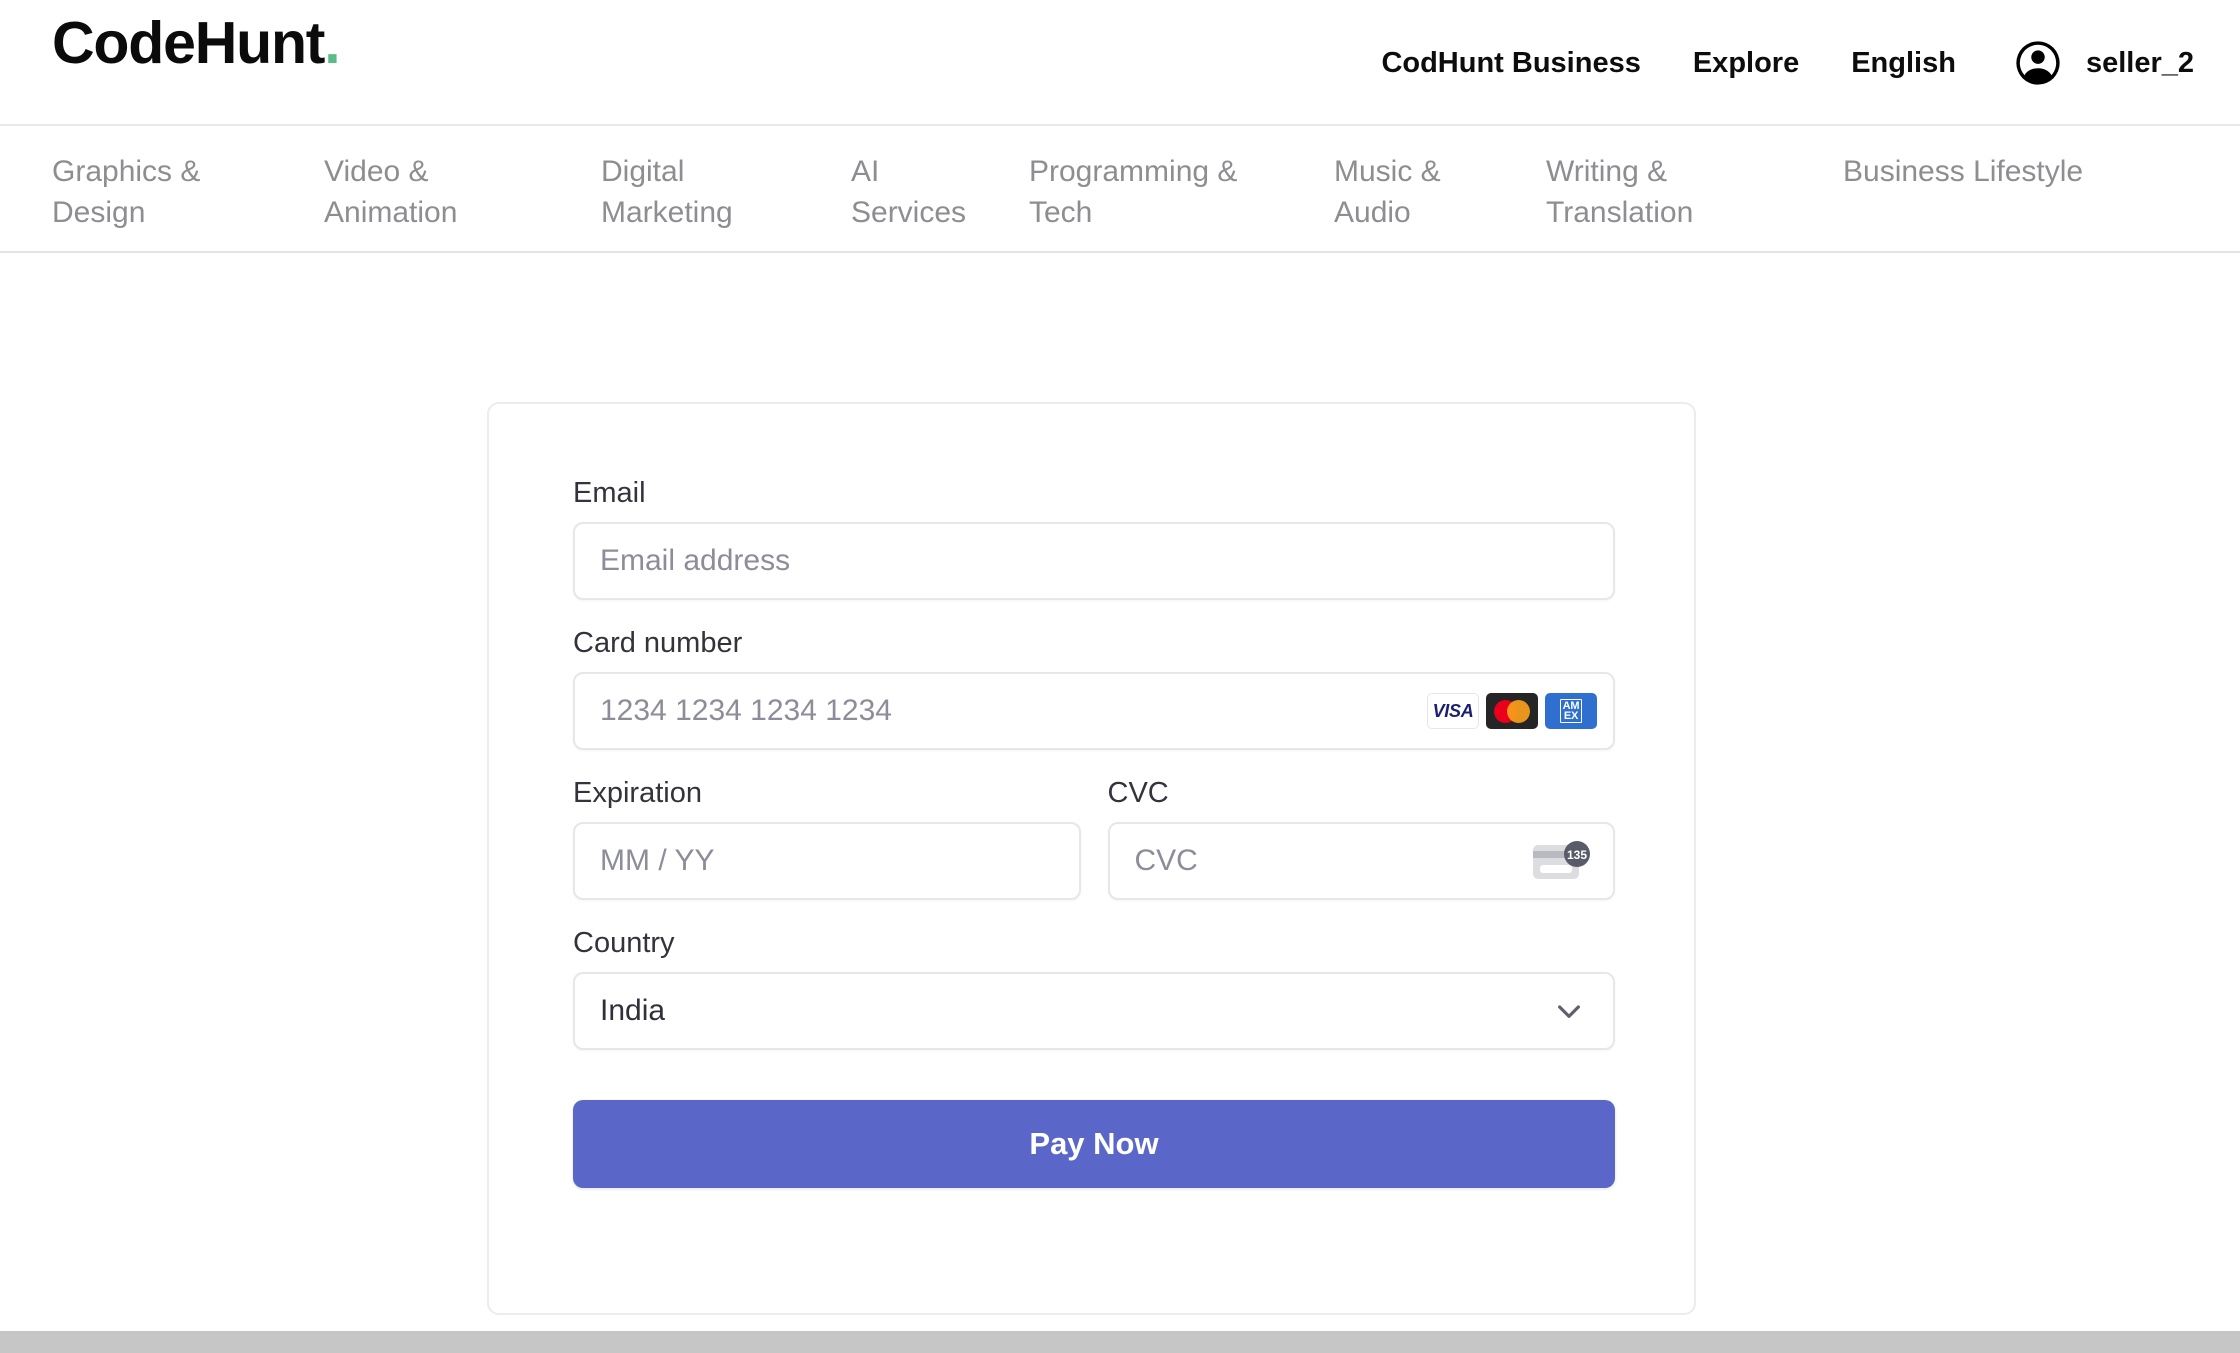  I want to click on category-ai-services: AI Services, so click(940, 192).